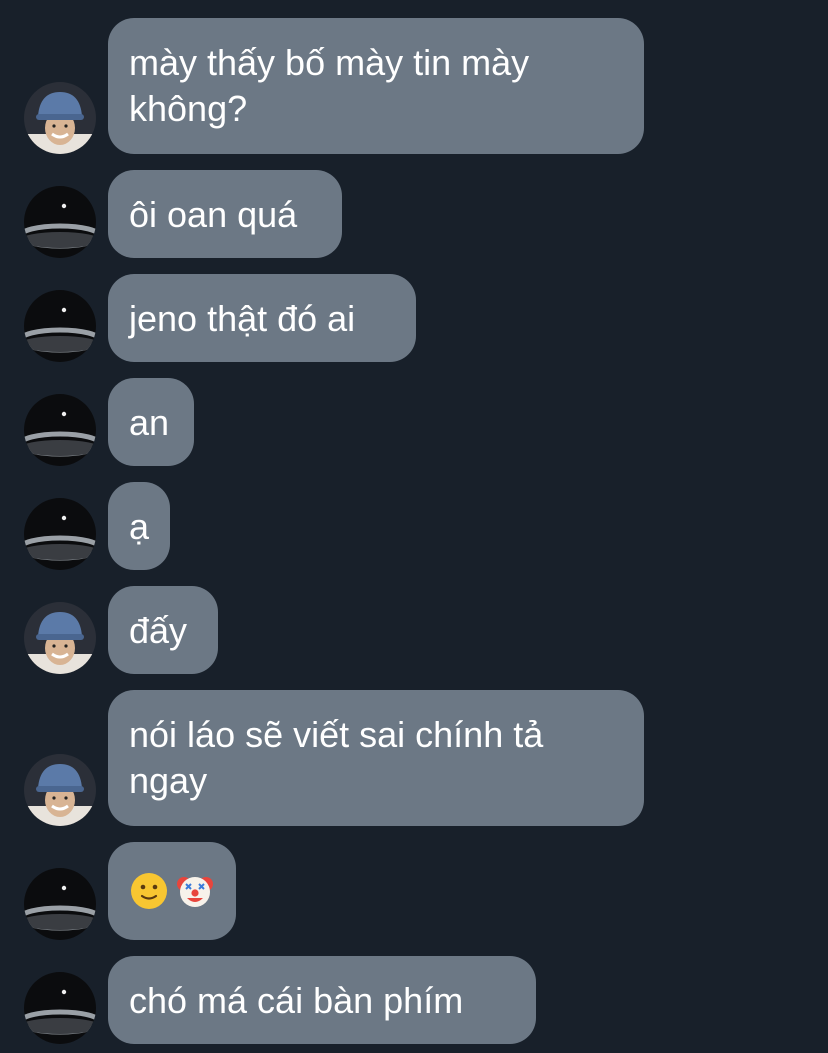  What do you see at coordinates (195, 891) in the screenshot?
I see `clown-face-icon` at bounding box center [195, 891].